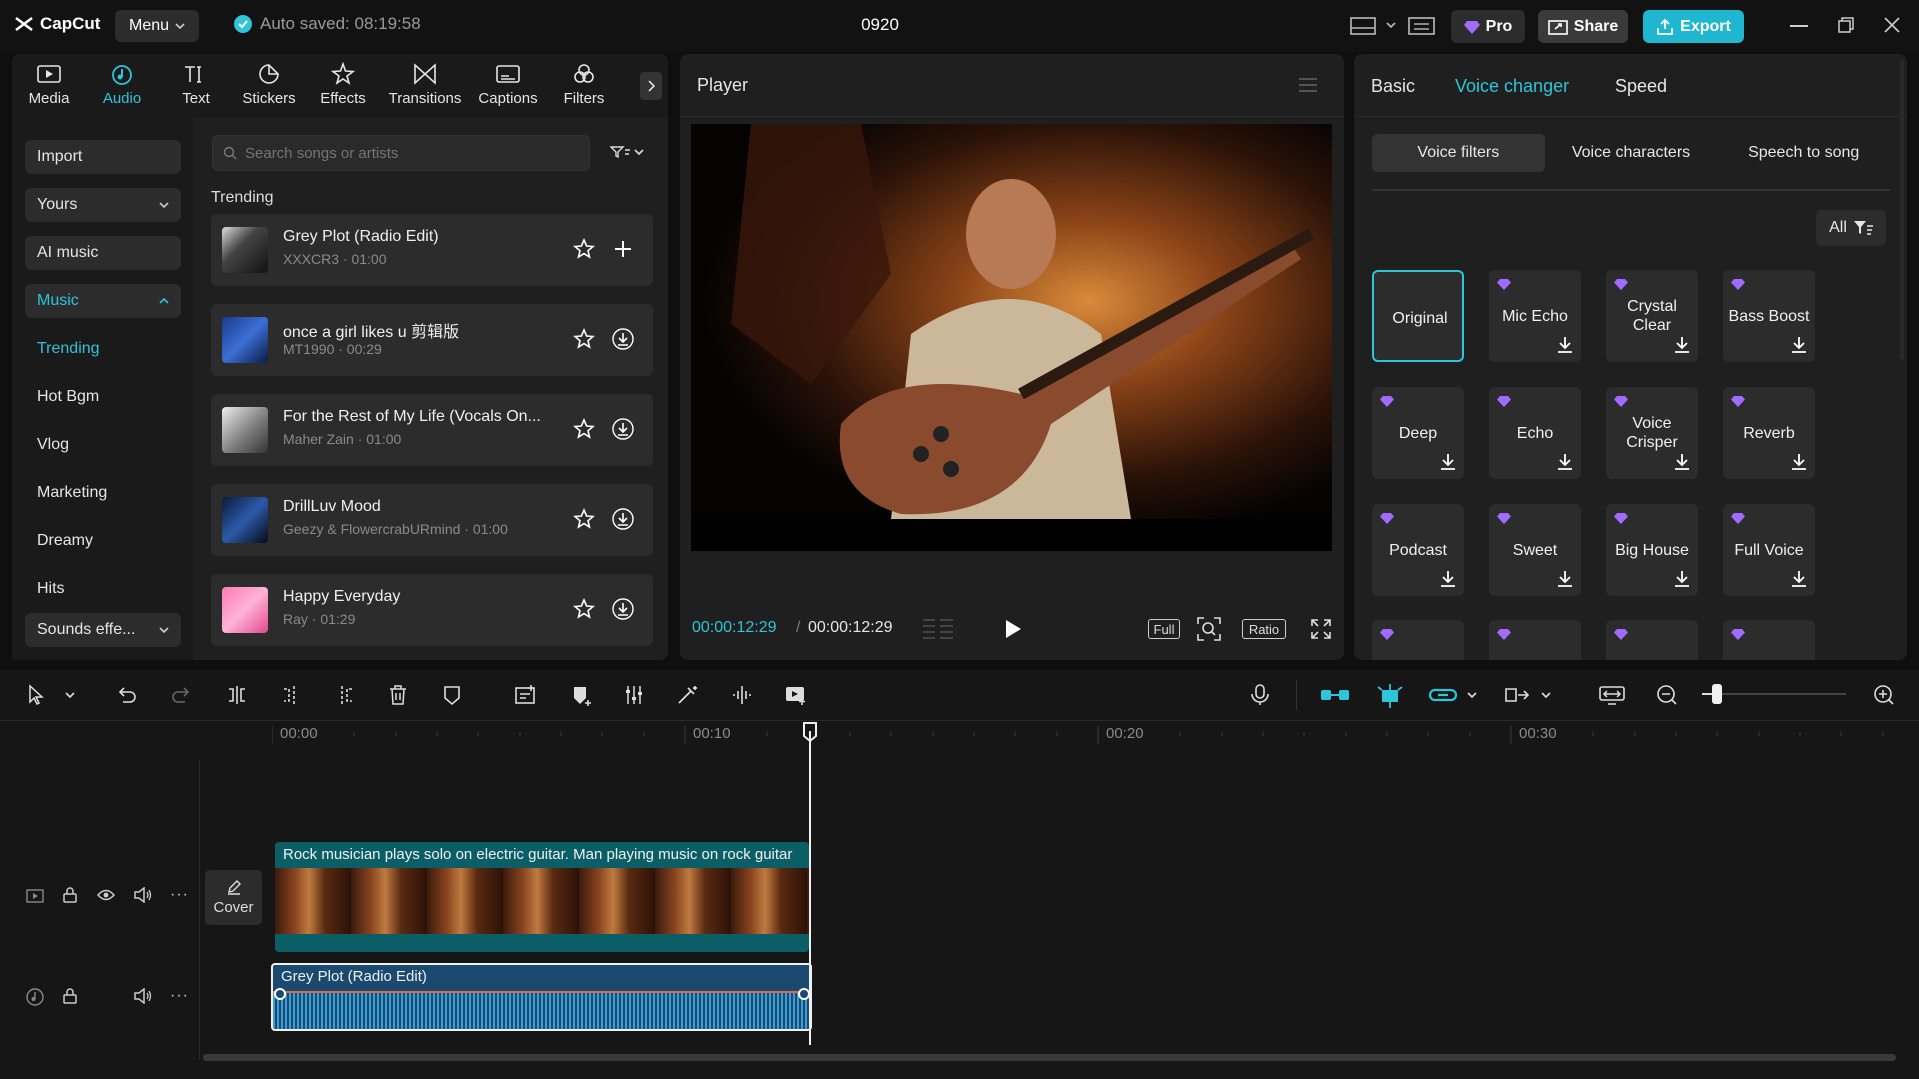 The image size is (1919, 1079). I want to click on trash-icon, so click(398, 695).